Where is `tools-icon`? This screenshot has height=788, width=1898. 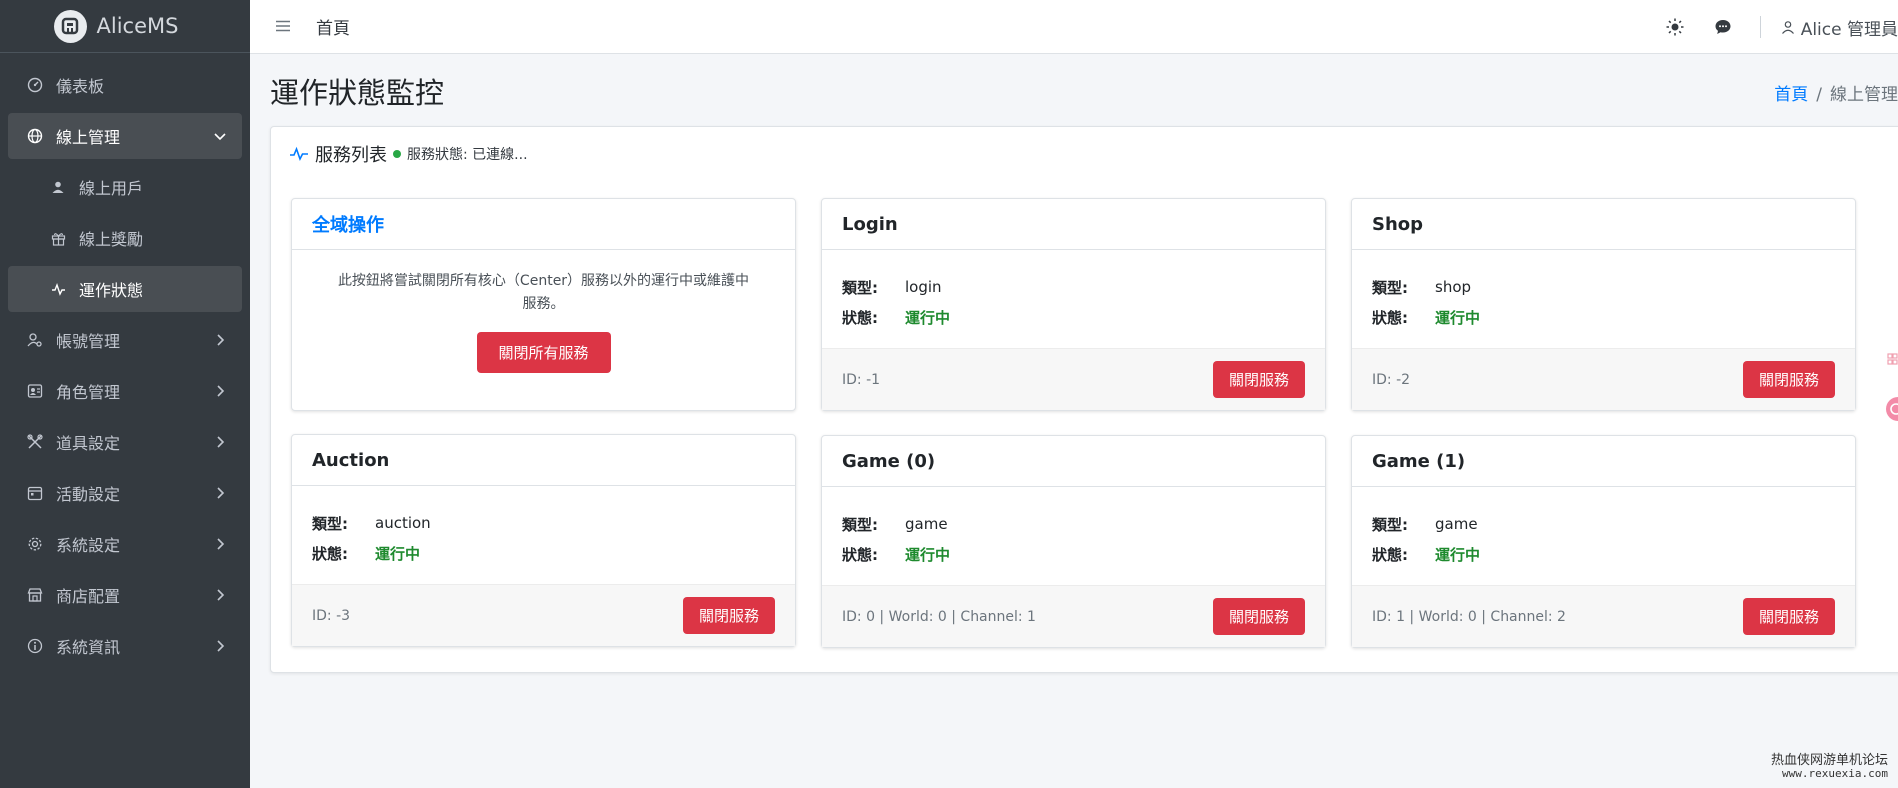 tools-icon is located at coordinates (35, 442).